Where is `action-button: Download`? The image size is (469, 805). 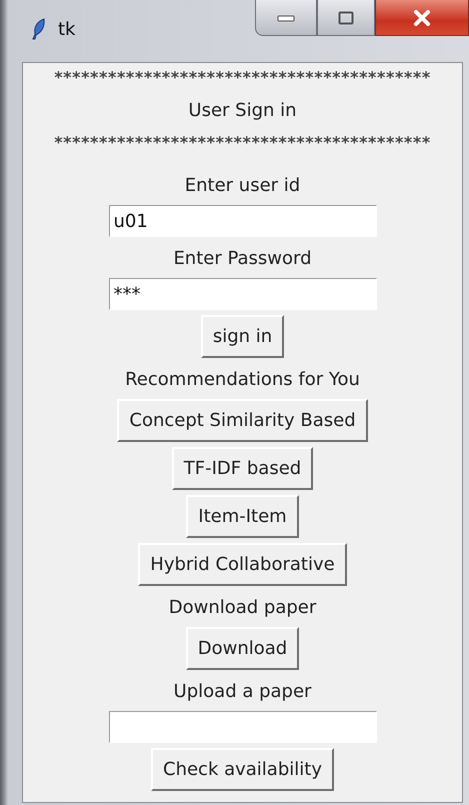
action-button: Download is located at coordinates (243, 648).